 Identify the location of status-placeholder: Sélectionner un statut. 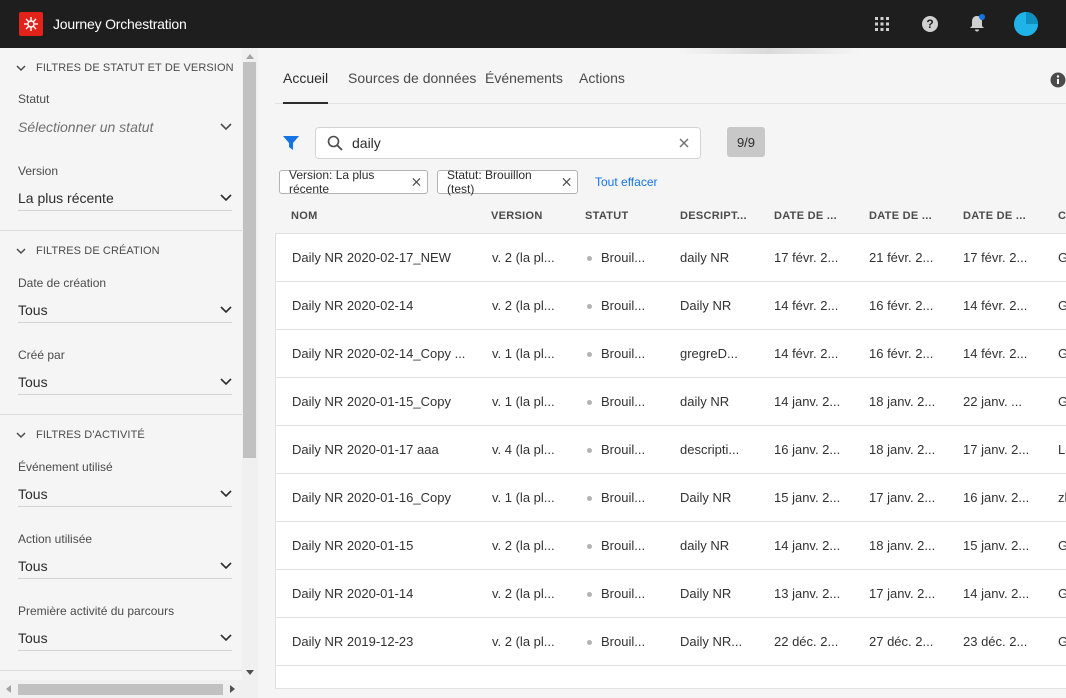
(86, 127).